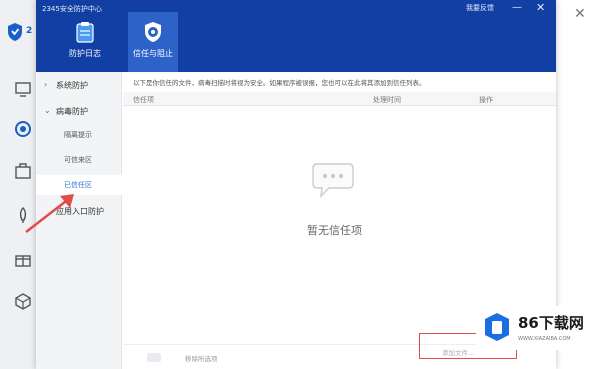 This screenshot has width=596, height=369. Describe the element at coordinates (544, 339) in the screenshot. I see `watermark-subtitle: WWW.XIAZAIBA.COM` at that location.